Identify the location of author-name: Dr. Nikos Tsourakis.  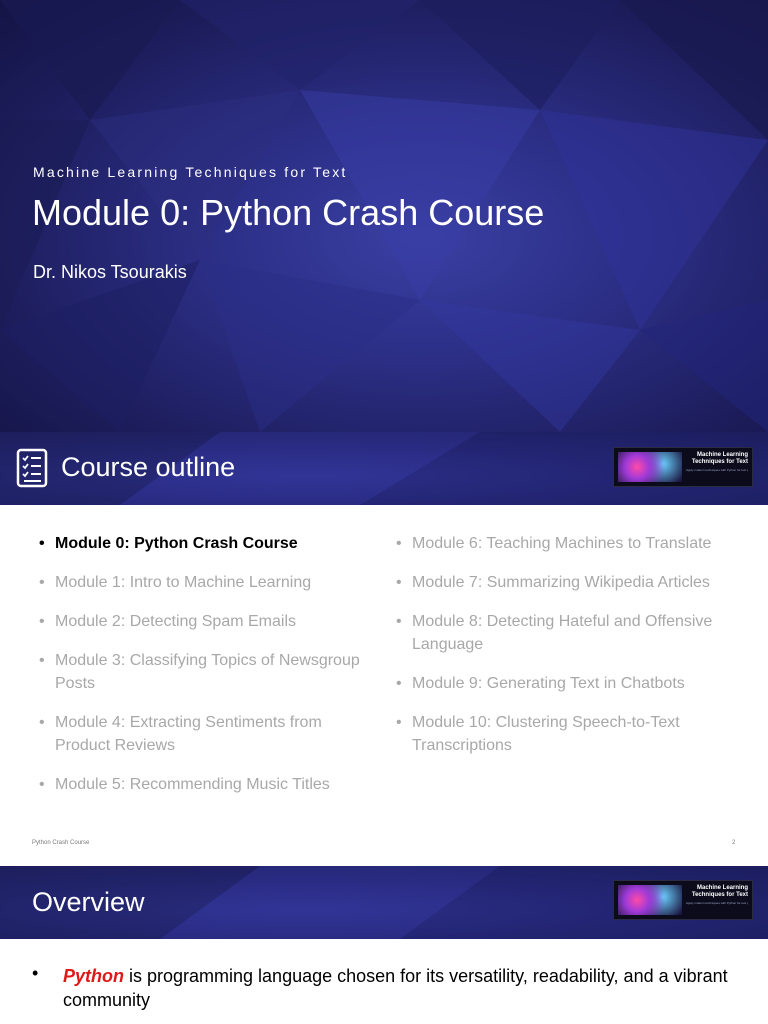
(110, 272).